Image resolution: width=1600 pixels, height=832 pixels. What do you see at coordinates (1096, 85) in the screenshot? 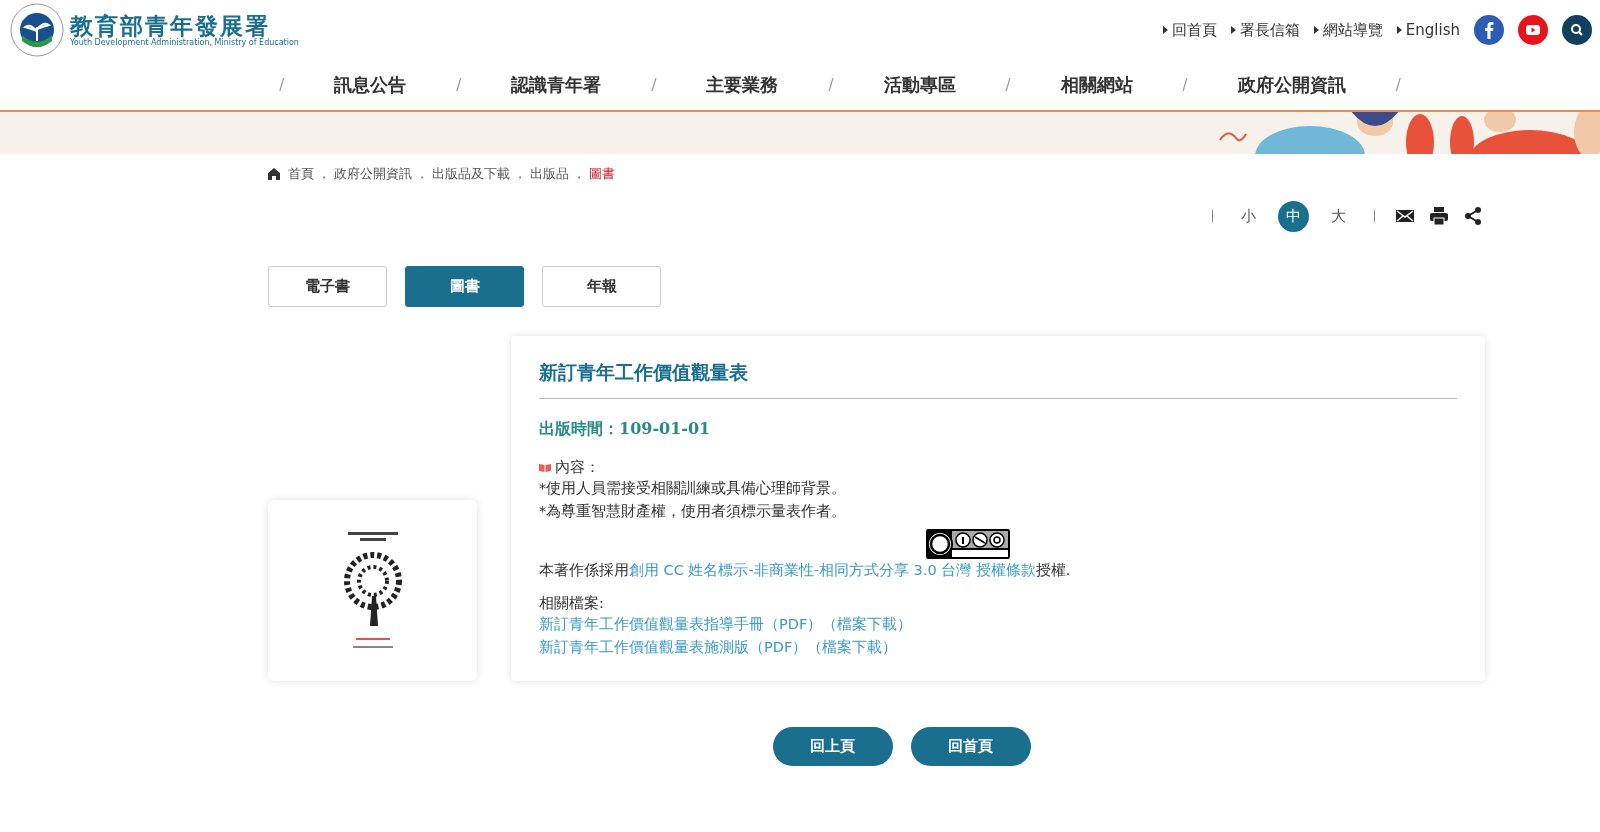
I see `nav-item: 相關網站` at bounding box center [1096, 85].